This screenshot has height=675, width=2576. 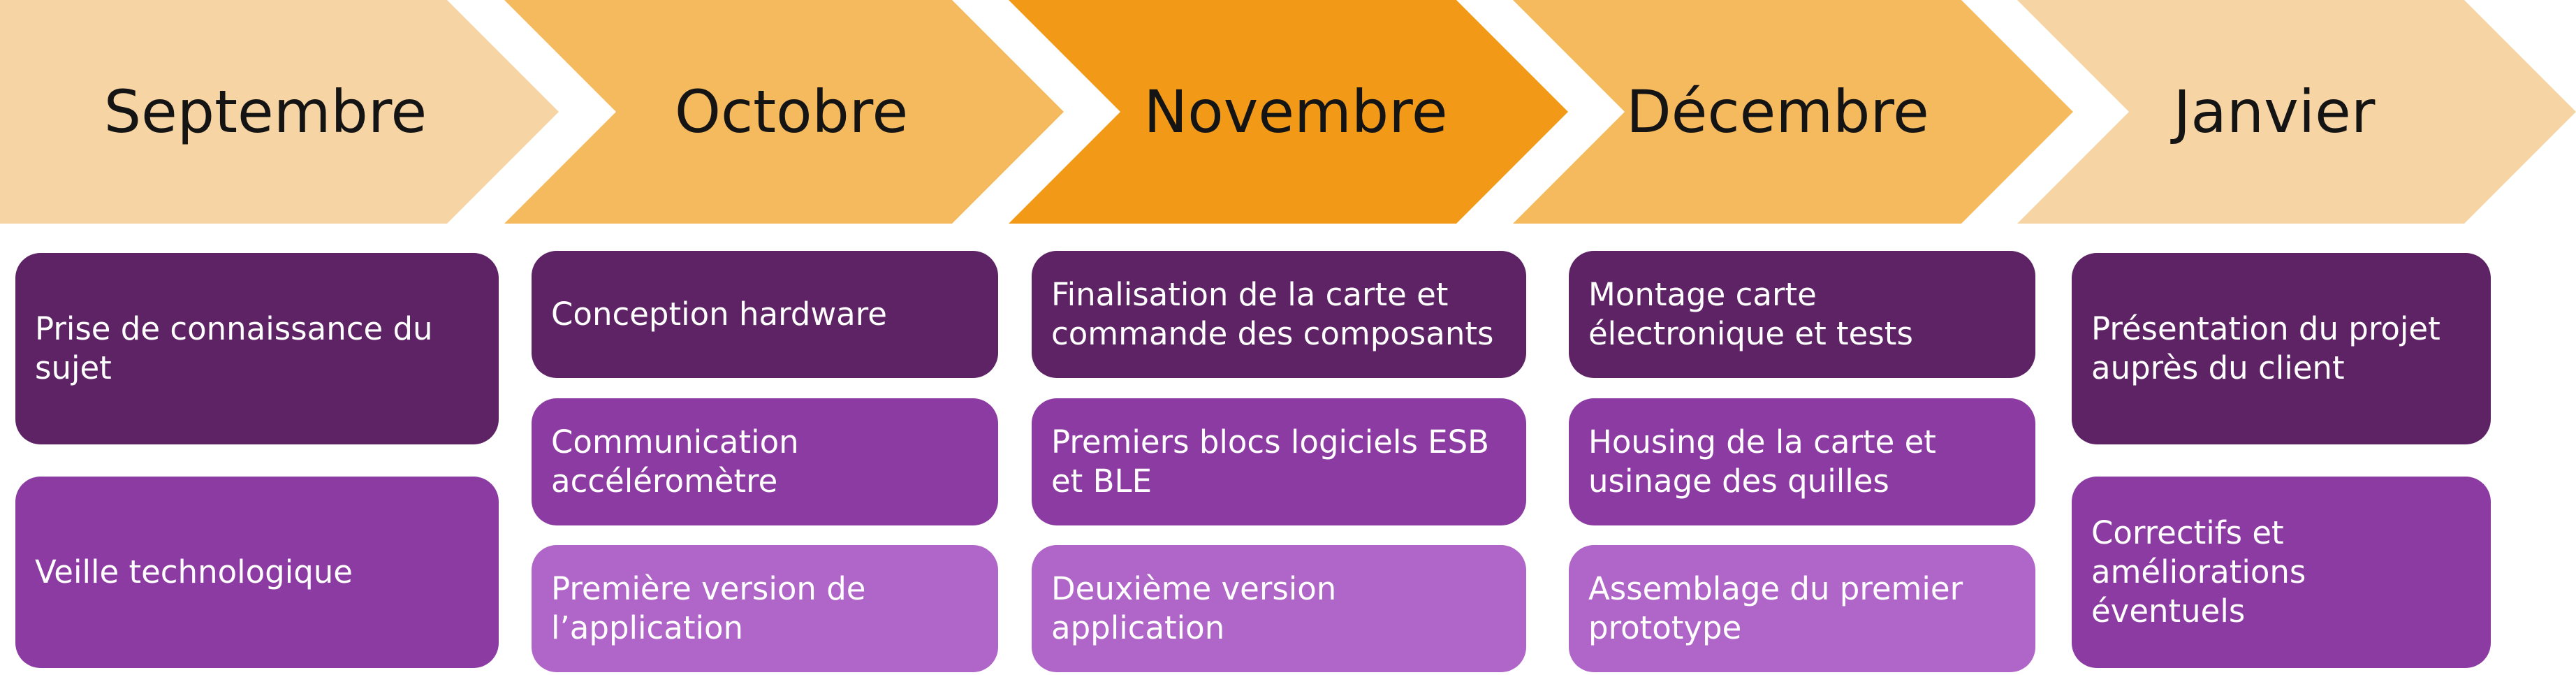 What do you see at coordinates (1775, 608) in the screenshot?
I see `task-text: Assemblage du premier prototype` at bounding box center [1775, 608].